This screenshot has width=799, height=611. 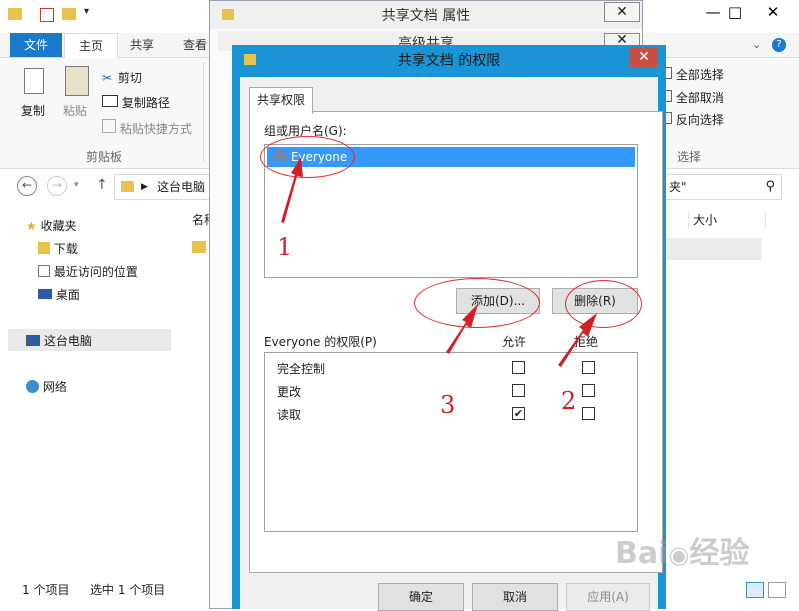 I want to click on watermark-logo: Bai◉经验, so click(x=682, y=553).